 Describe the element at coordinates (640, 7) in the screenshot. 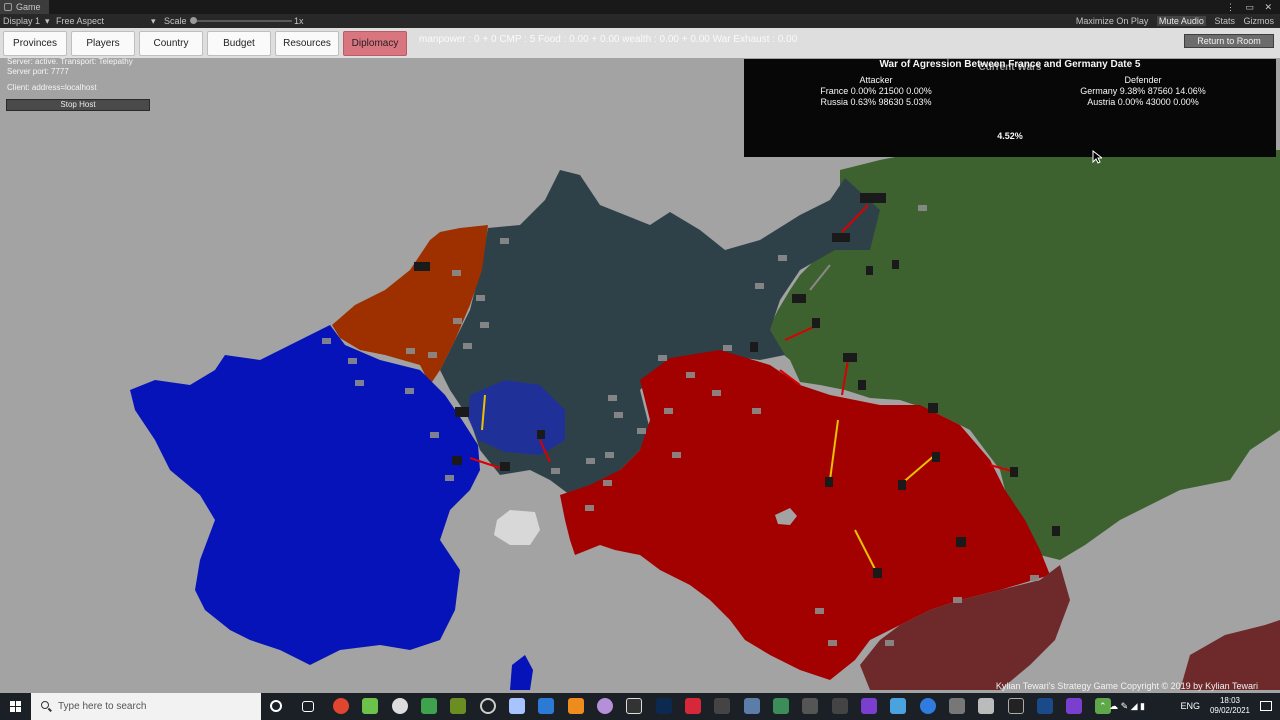

I see `unity-tab-bar: Game ⋮ ▭ ✕` at that location.